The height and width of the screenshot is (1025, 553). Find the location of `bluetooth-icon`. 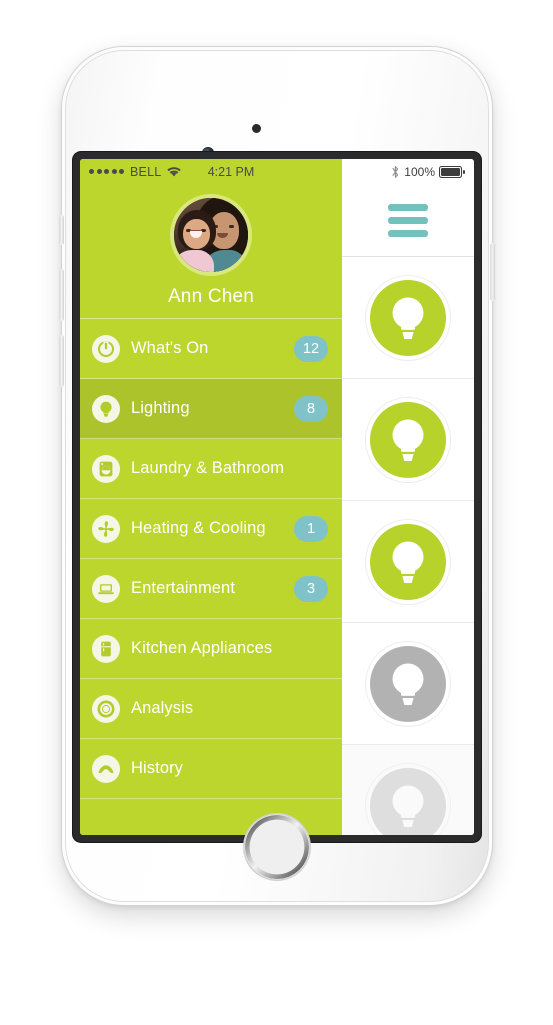

bluetooth-icon is located at coordinates (395, 172).